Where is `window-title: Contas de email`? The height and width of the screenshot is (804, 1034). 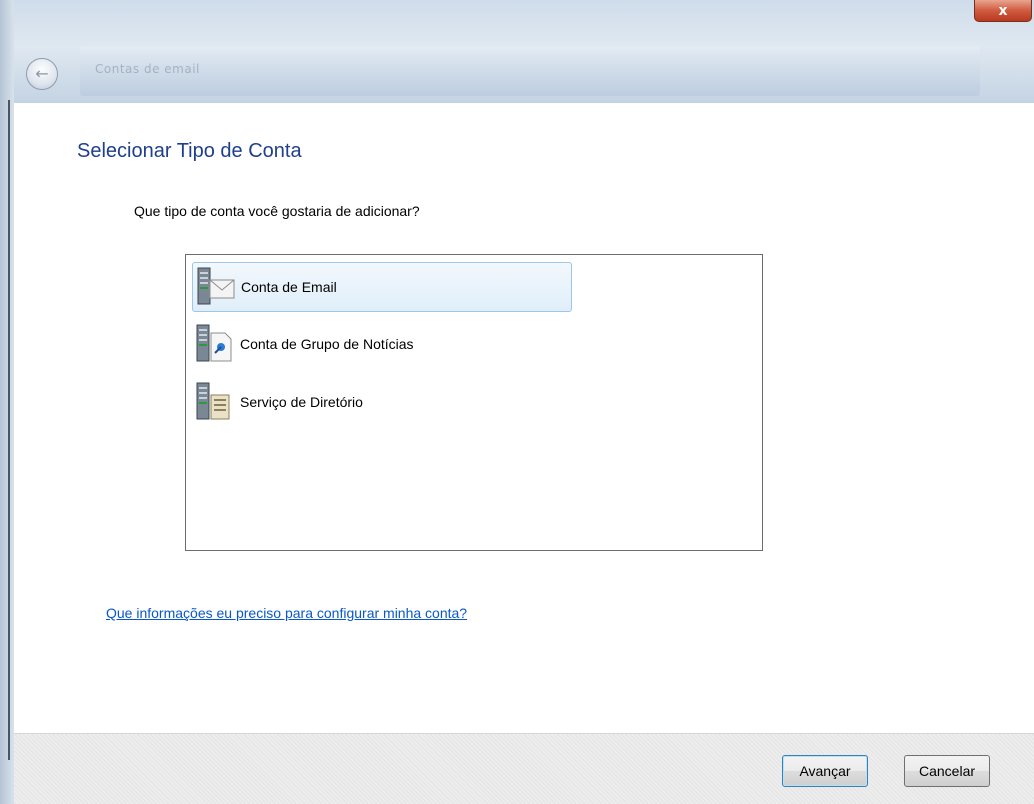
window-title: Contas de email is located at coordinates (147, 69).